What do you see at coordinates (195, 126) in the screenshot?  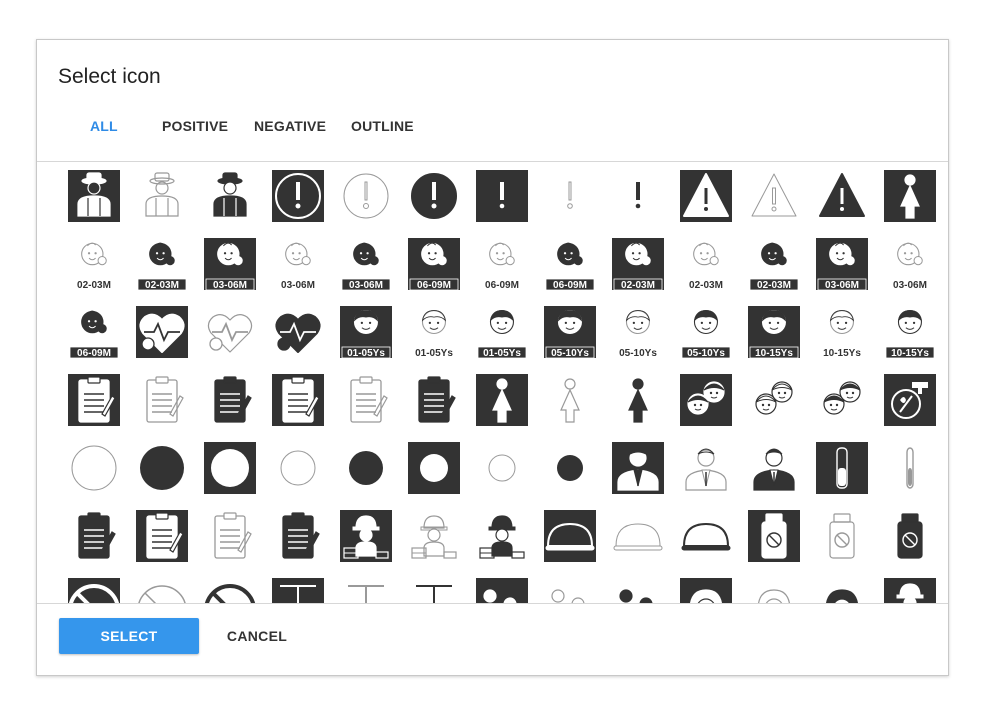 I see `tab-positive: POSITIVE` at bounding box center [195, 126].